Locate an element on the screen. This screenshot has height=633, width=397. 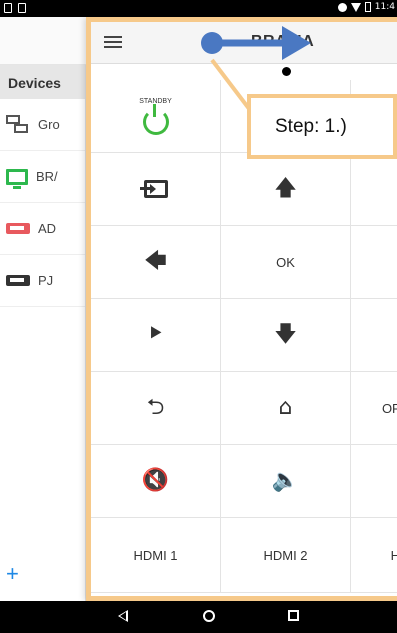
tutorial-step-box: Step: 1.) is located at coordinates (322, 126).